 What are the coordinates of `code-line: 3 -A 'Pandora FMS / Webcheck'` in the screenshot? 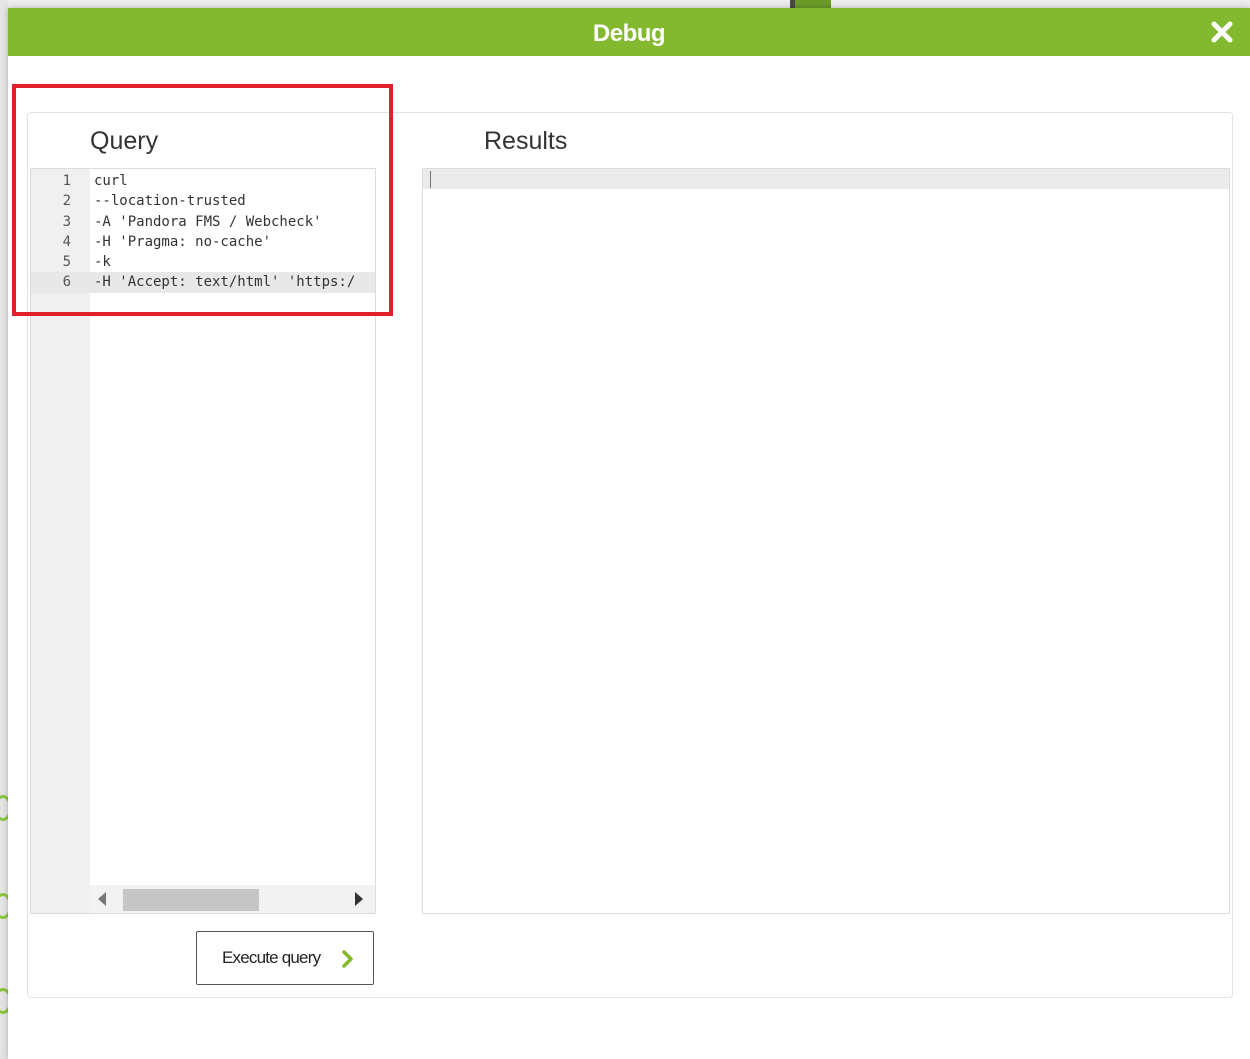 It's located at (203, 222).